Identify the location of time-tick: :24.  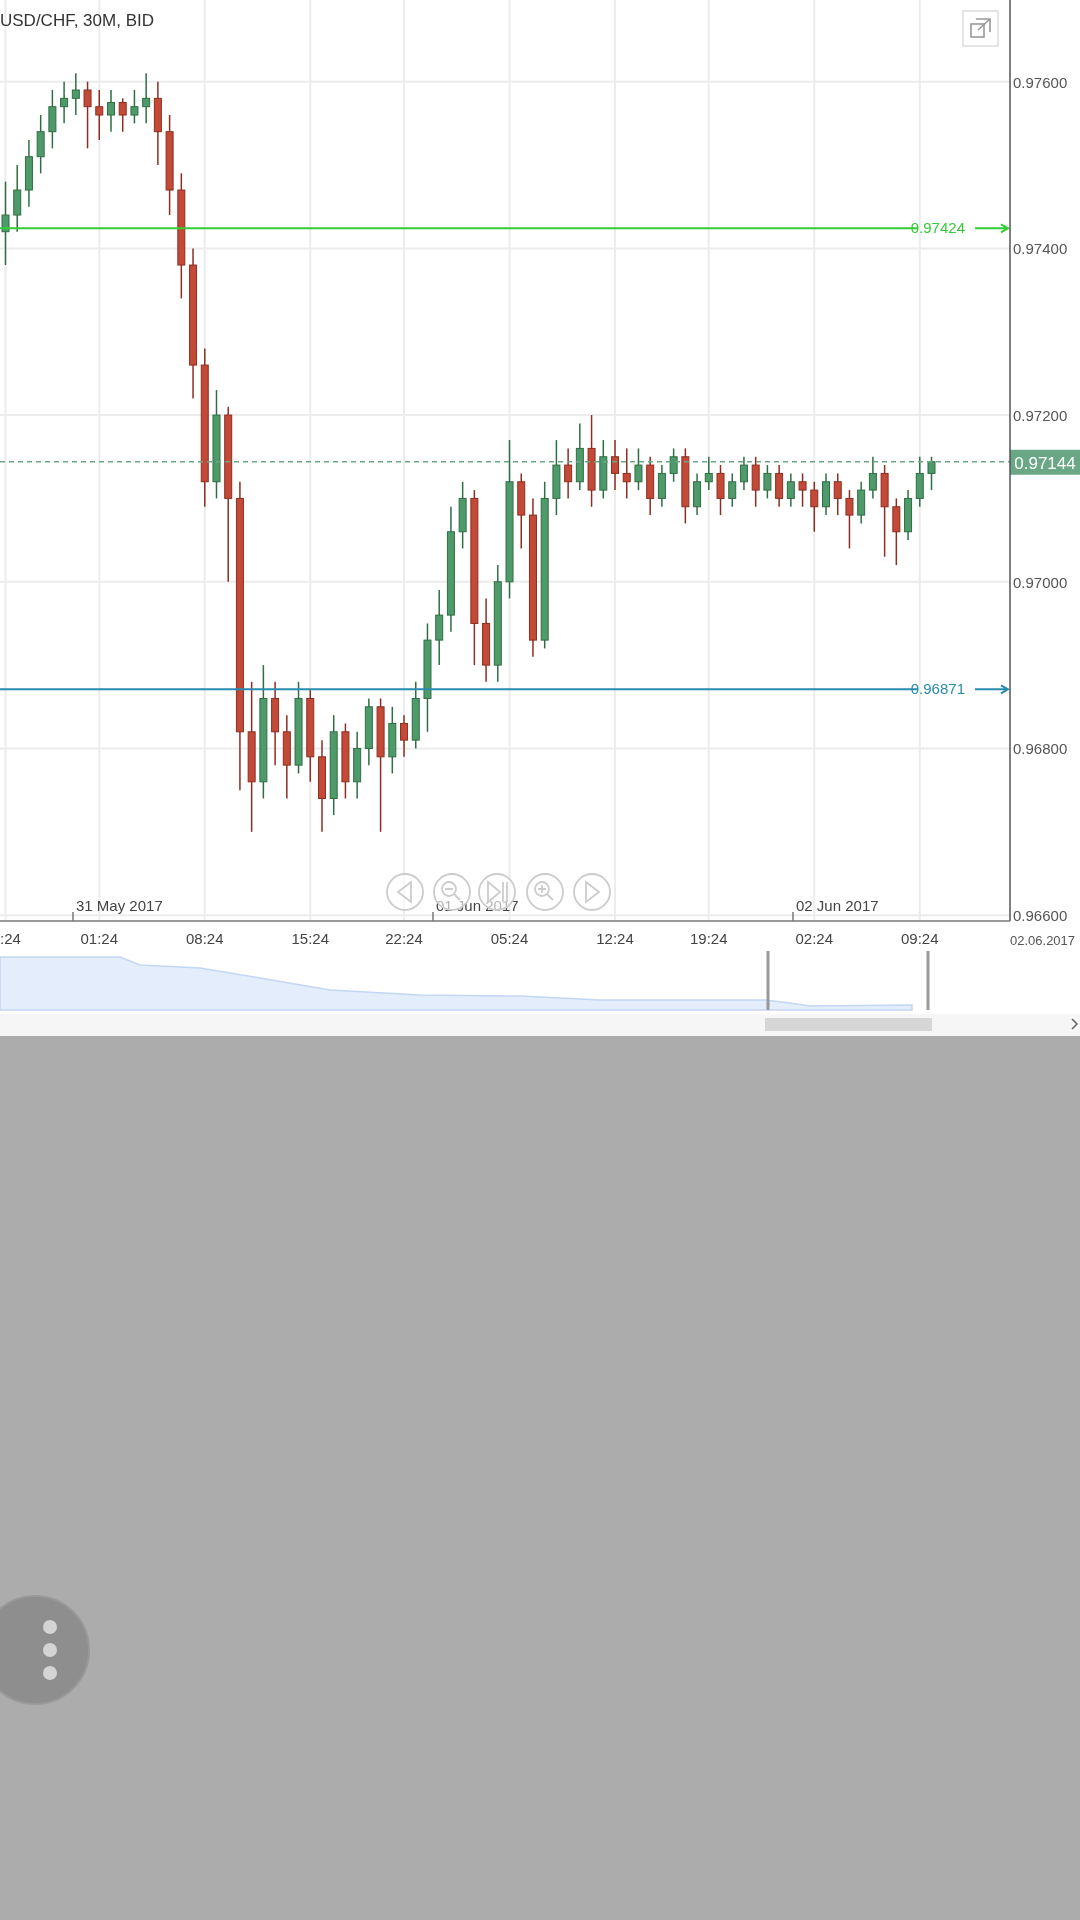
(10, 938).